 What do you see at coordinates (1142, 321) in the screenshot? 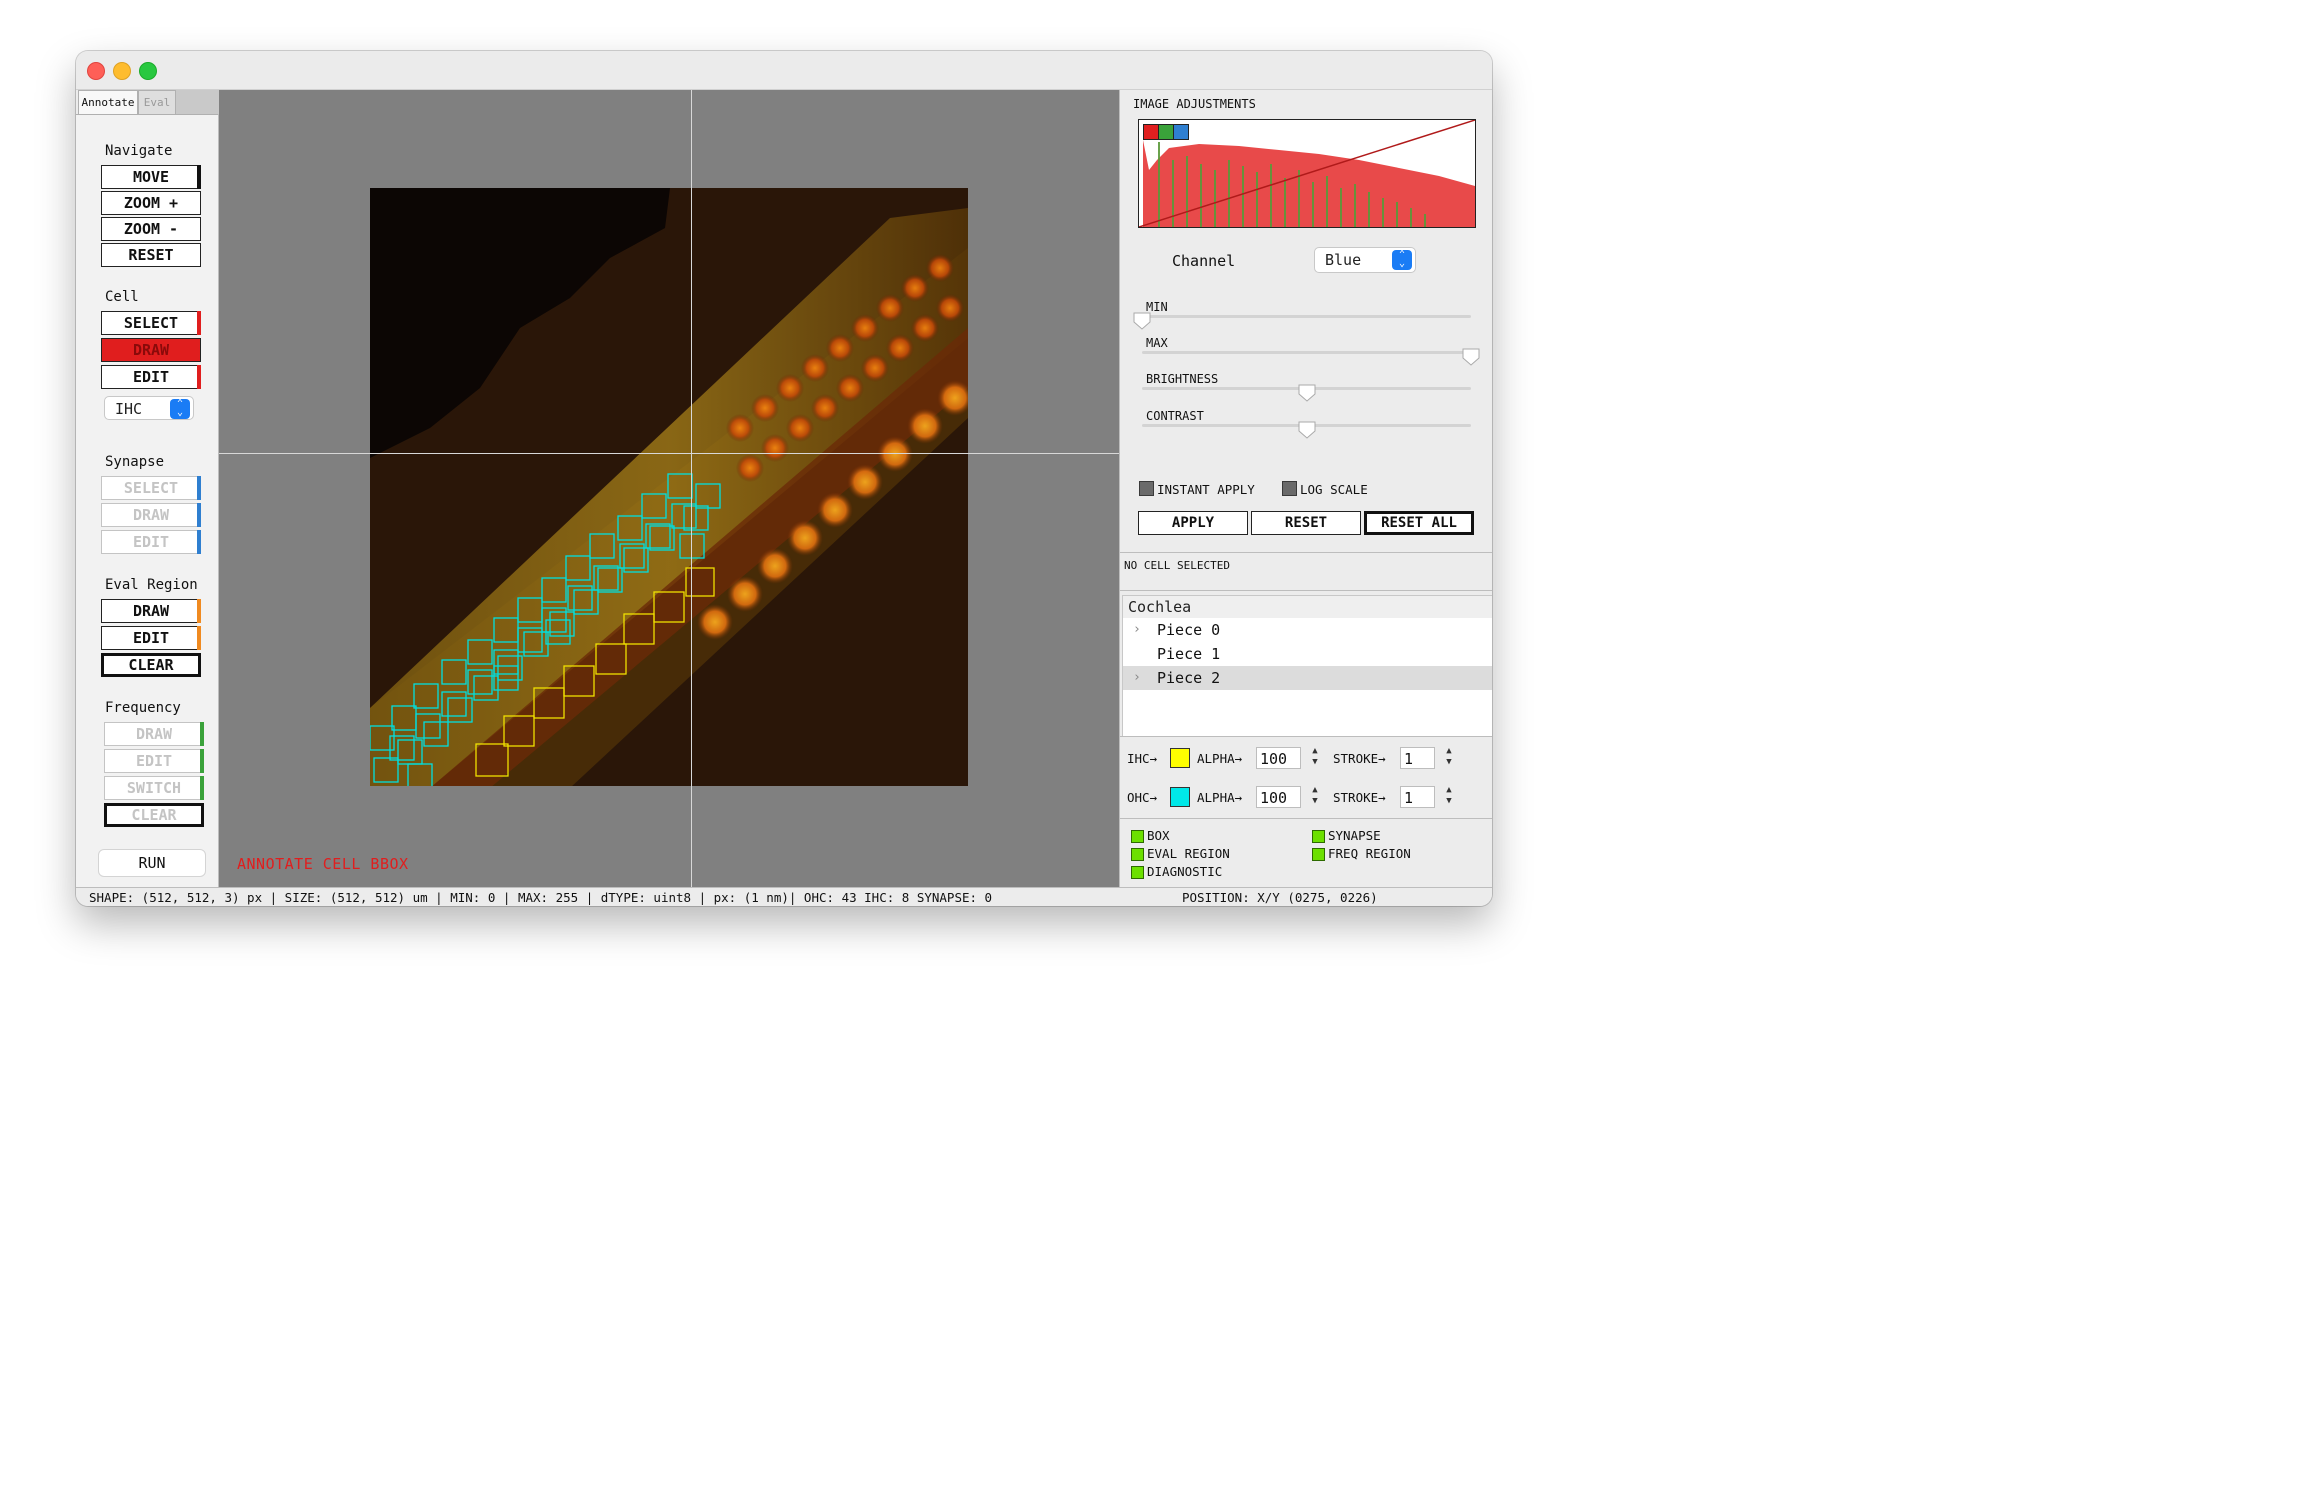
I see `min-slider-thumb` at bounding box center [1142, 321].